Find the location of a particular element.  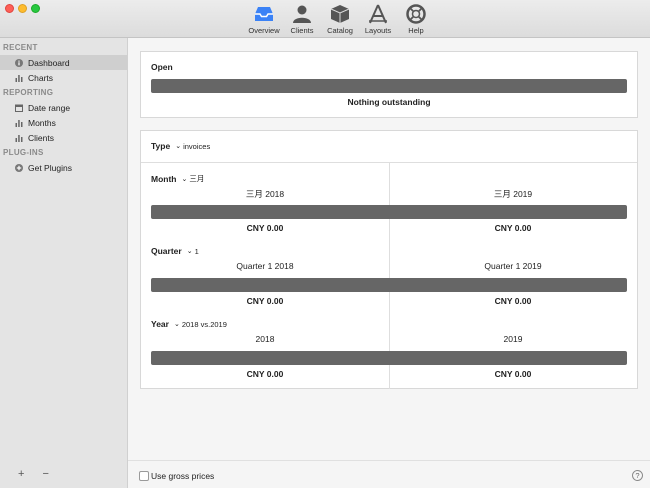

quarter-bar is located at coordinates (389, 285).